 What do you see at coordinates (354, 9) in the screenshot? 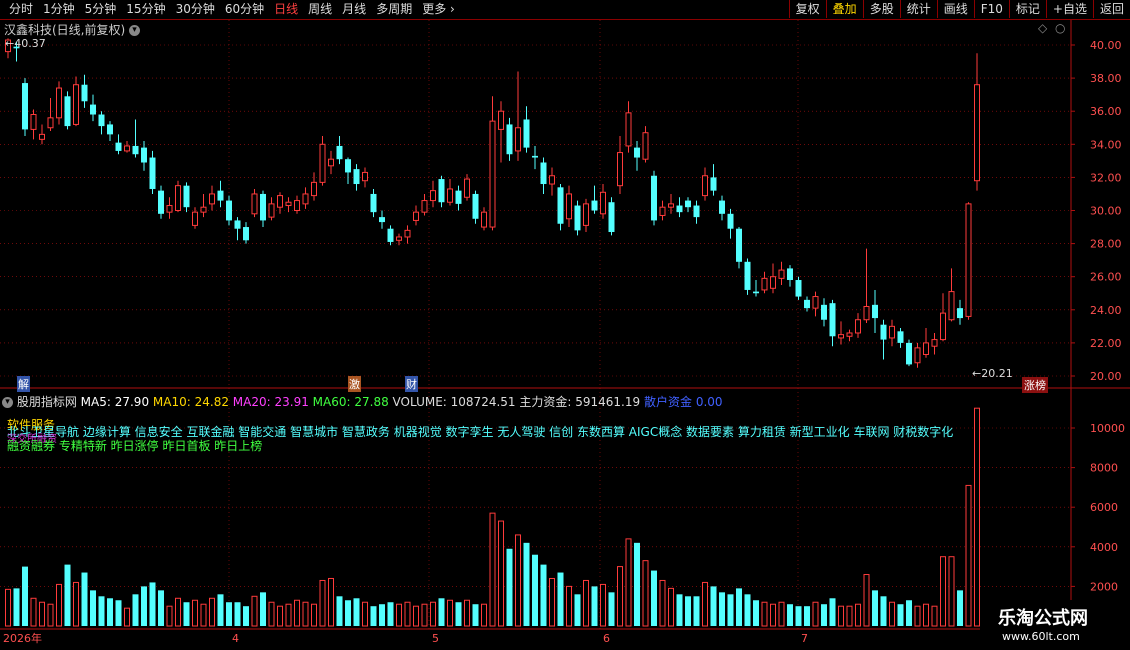
I see `period-tab-8: 月线` at bounding box center [354, 9].